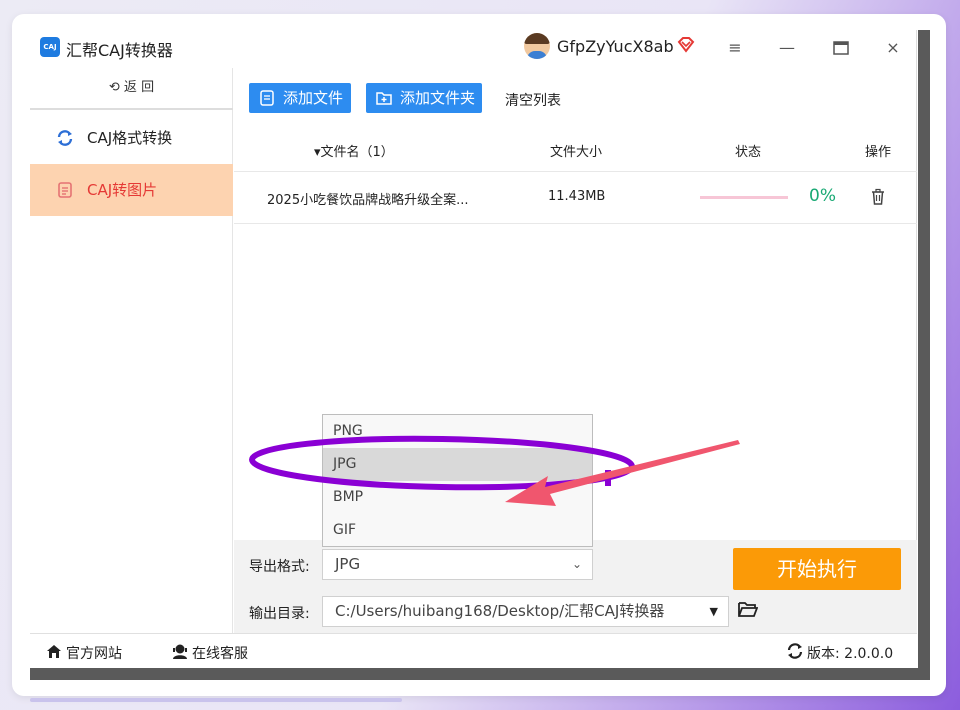  I want to click on sidebar-item-caj-to-image: CAJ转图片, so click(131, 190).